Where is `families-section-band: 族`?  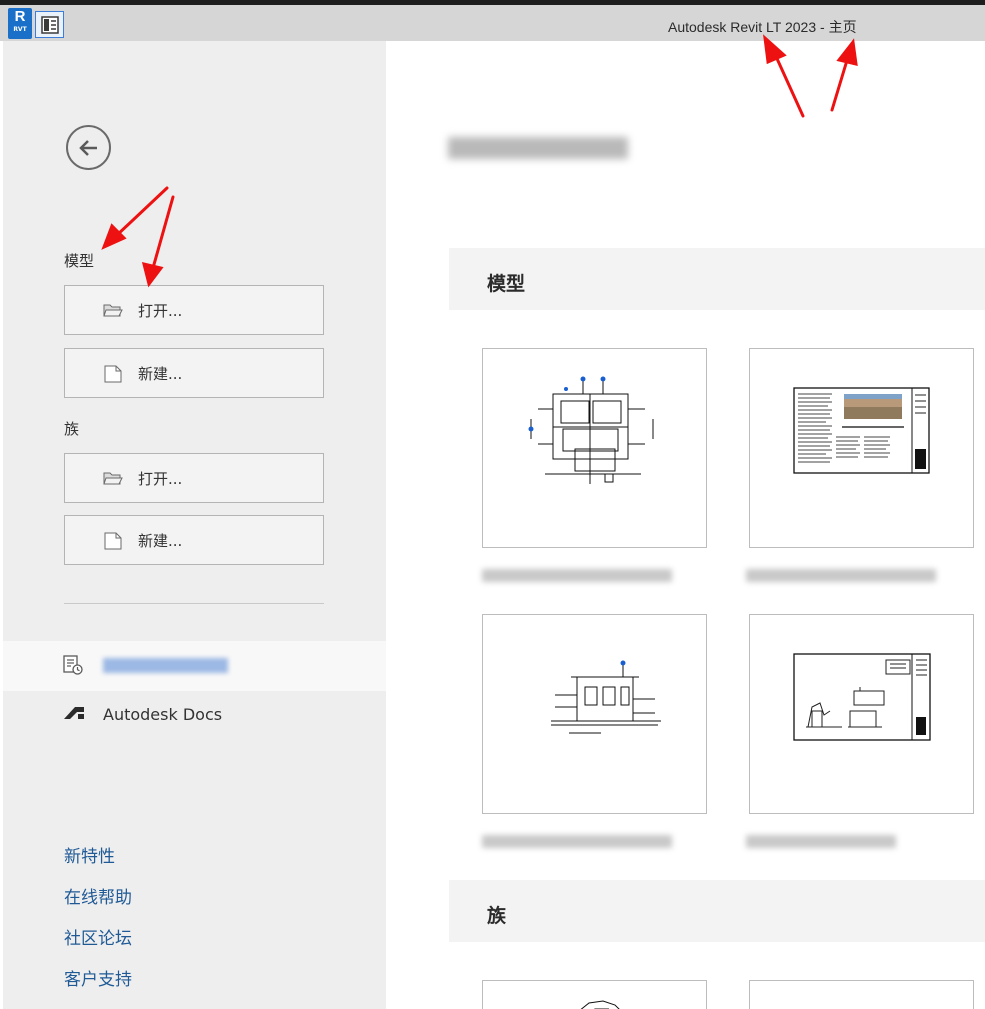 families-section-band: 族 is located at coordinates (717, 911).